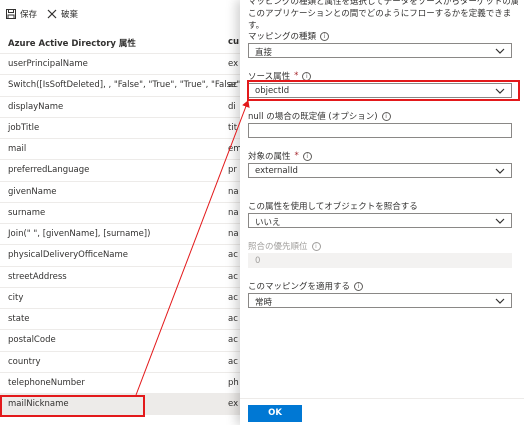  Describe the element at coordinates (234, 149) in the screenshot. I see `target-cell: em` at that location.